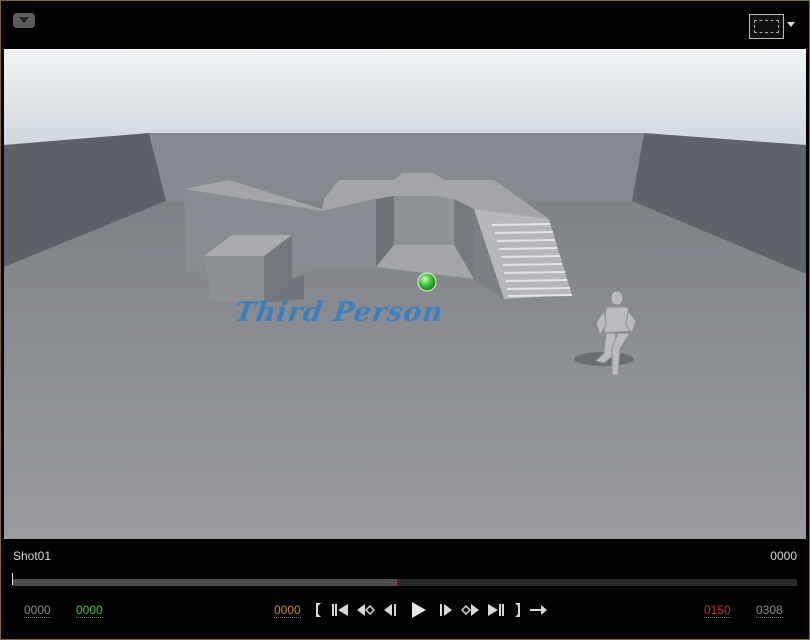 The image size is (810, 640). I want to click on previous-key-button, so click(365, 610).